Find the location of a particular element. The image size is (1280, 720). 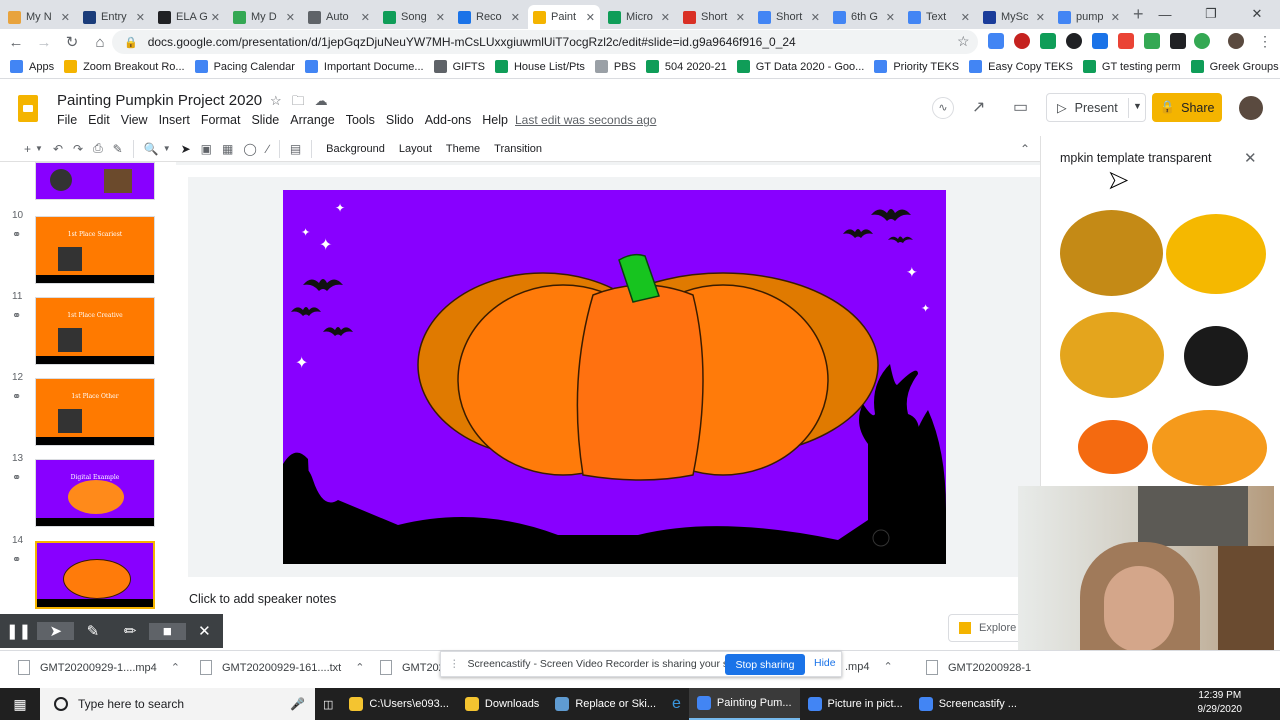

browser-tab: Song ✕ is located at coordinates (414, 17).